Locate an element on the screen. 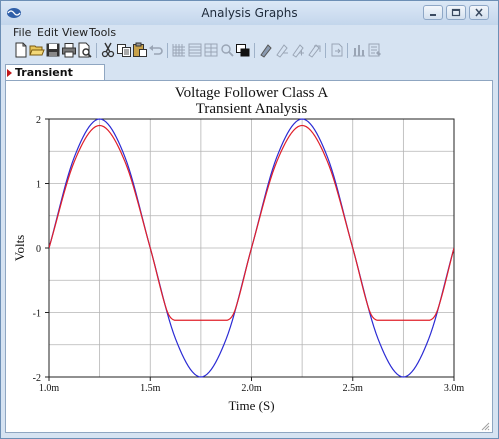  open-icon is located at coordinates (37, 50).